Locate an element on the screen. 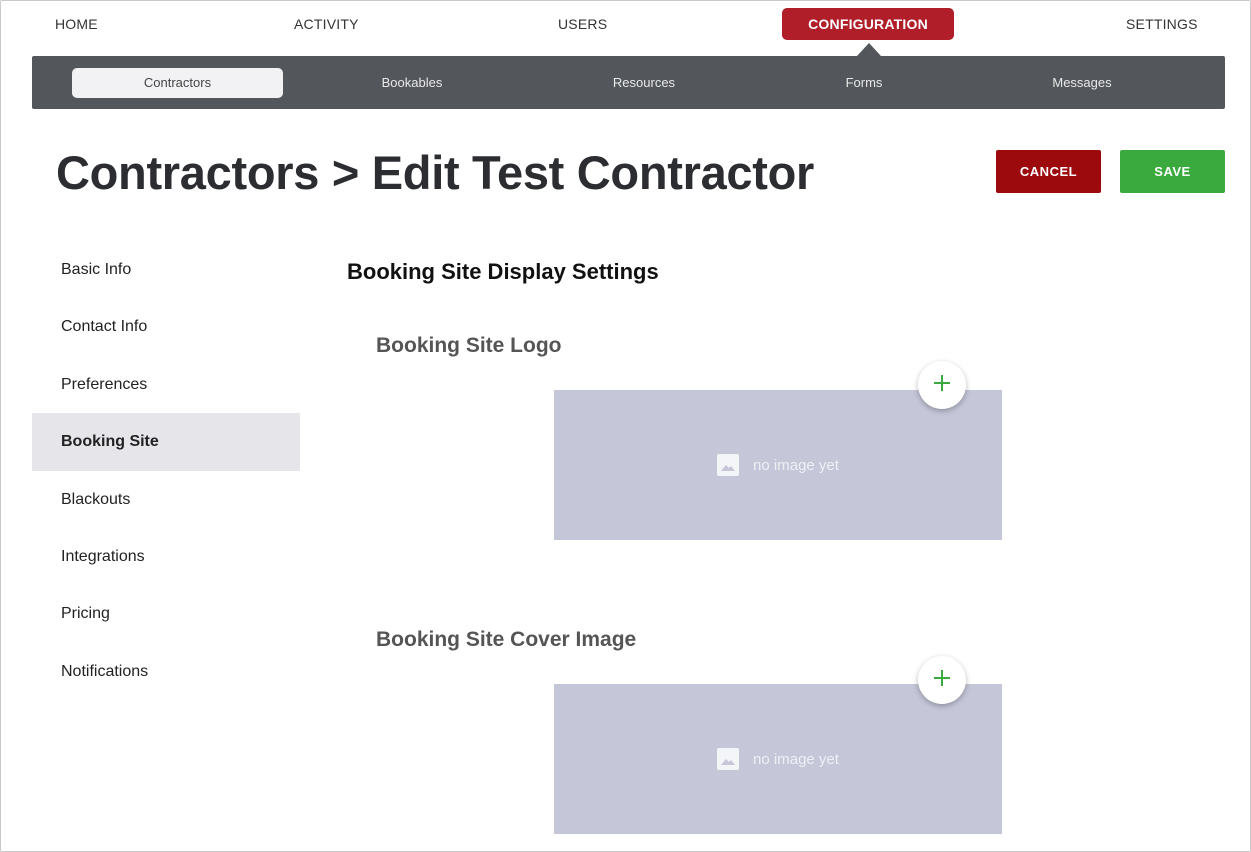  cover-placeholder: no image yet is located at coordinates (778, 759).